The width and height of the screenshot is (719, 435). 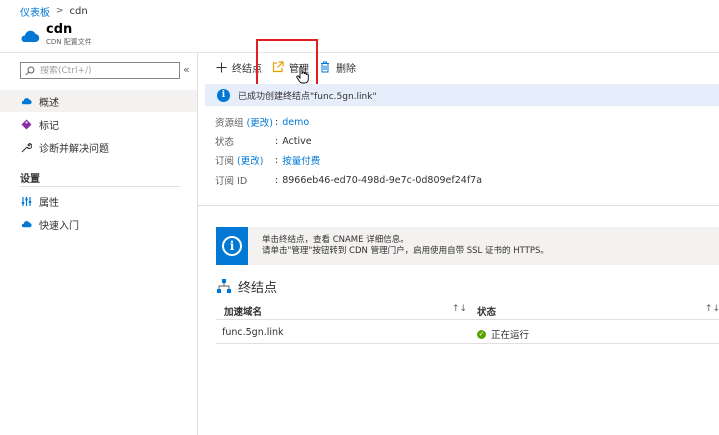 What do you see at coordinates (78, 11) in the screenshot?
I see `breadcrumb-current: cdn` at bounding box center [78, 11].